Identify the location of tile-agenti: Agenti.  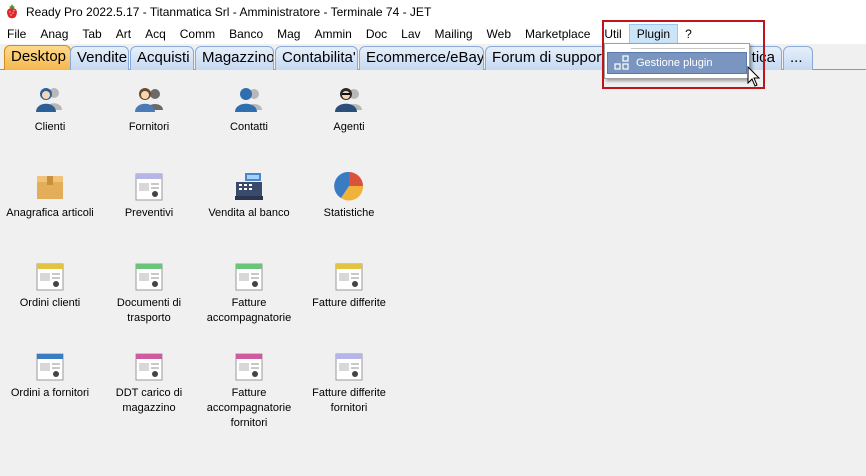
(349, 109).